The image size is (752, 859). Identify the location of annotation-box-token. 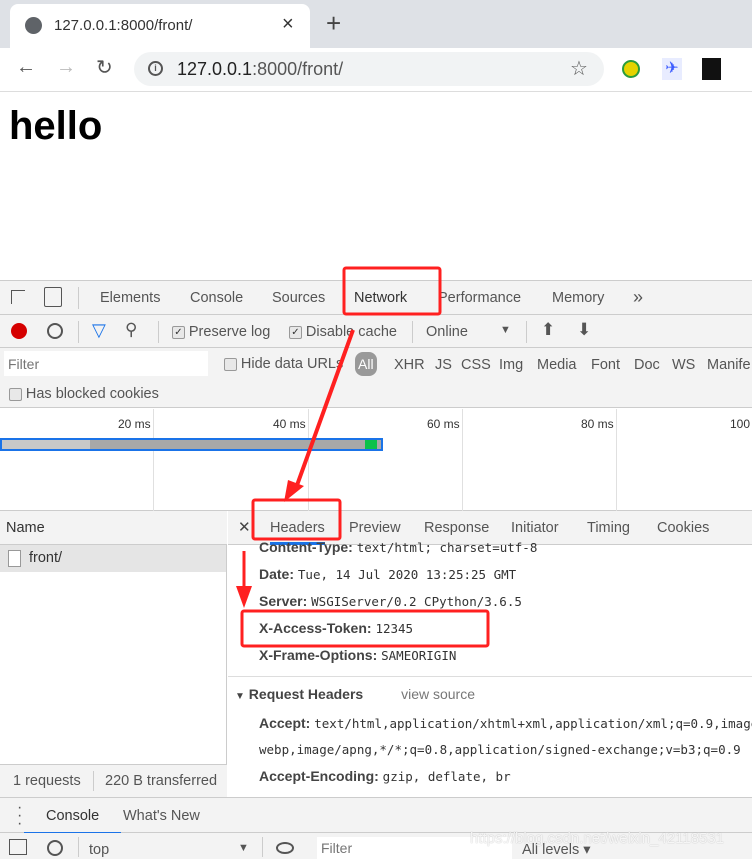
(365, 628).